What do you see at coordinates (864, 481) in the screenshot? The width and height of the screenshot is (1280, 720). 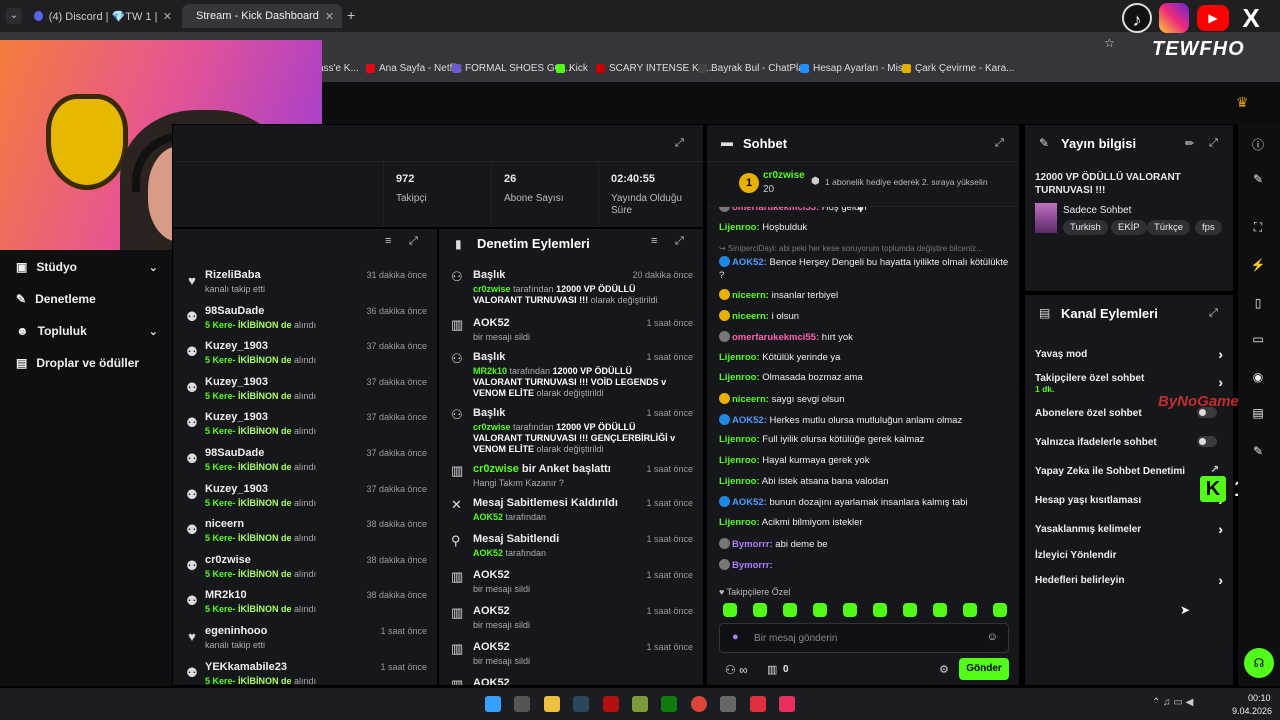 I see `chat-message: Lijenroo: Abi istek atsana bana valodan` at bounding box center [864, 481].